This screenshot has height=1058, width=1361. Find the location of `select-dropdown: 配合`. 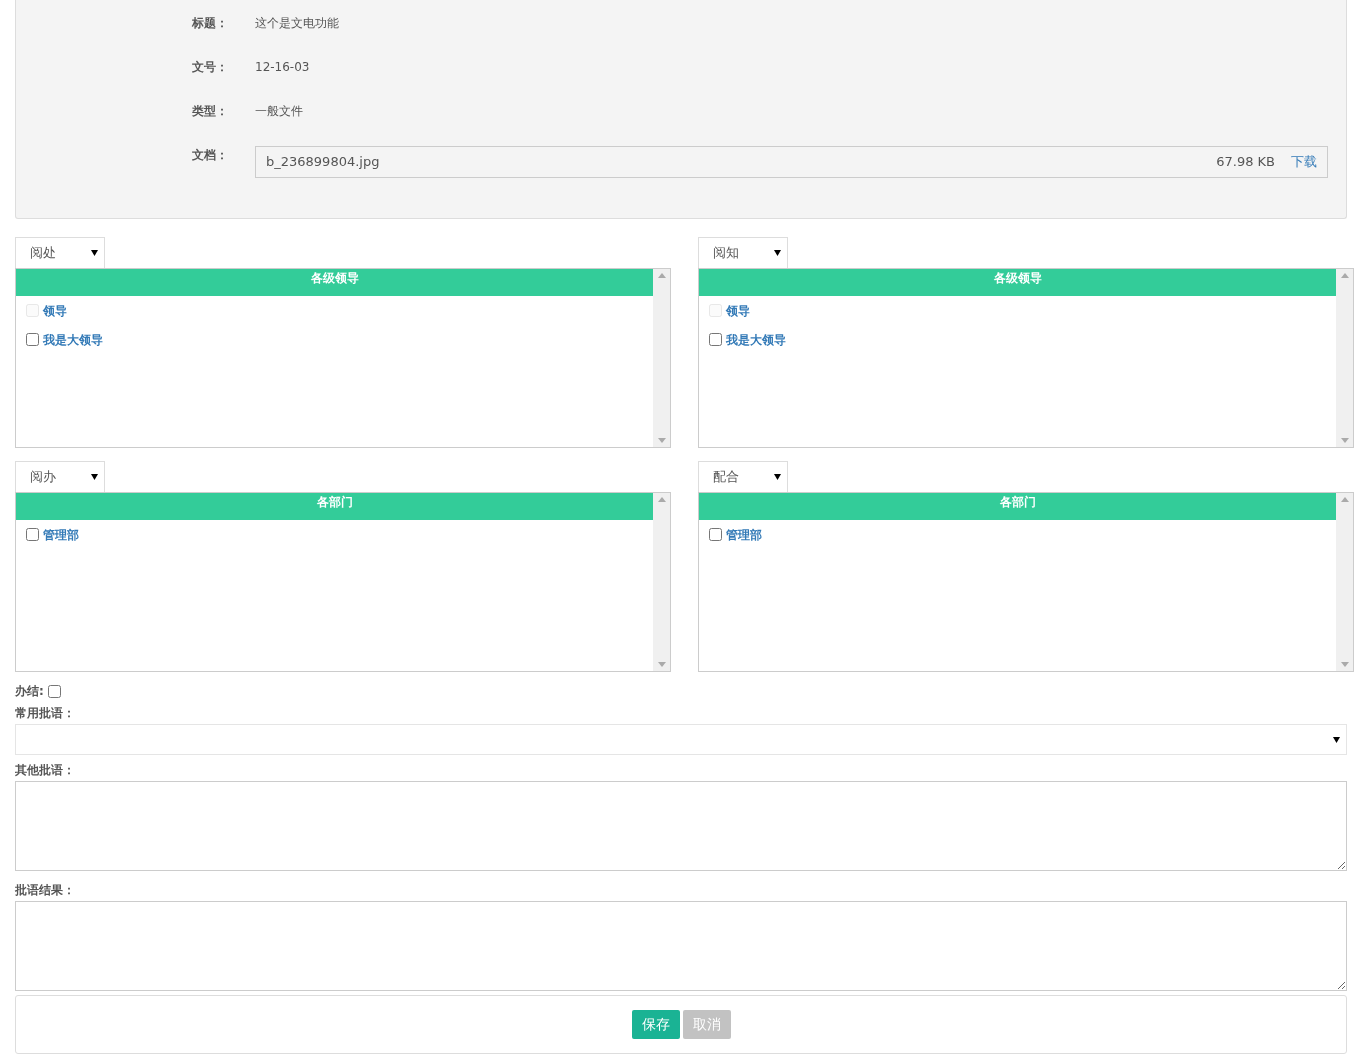

select-dropdown: 配合 is located at coordinates (743, 476).